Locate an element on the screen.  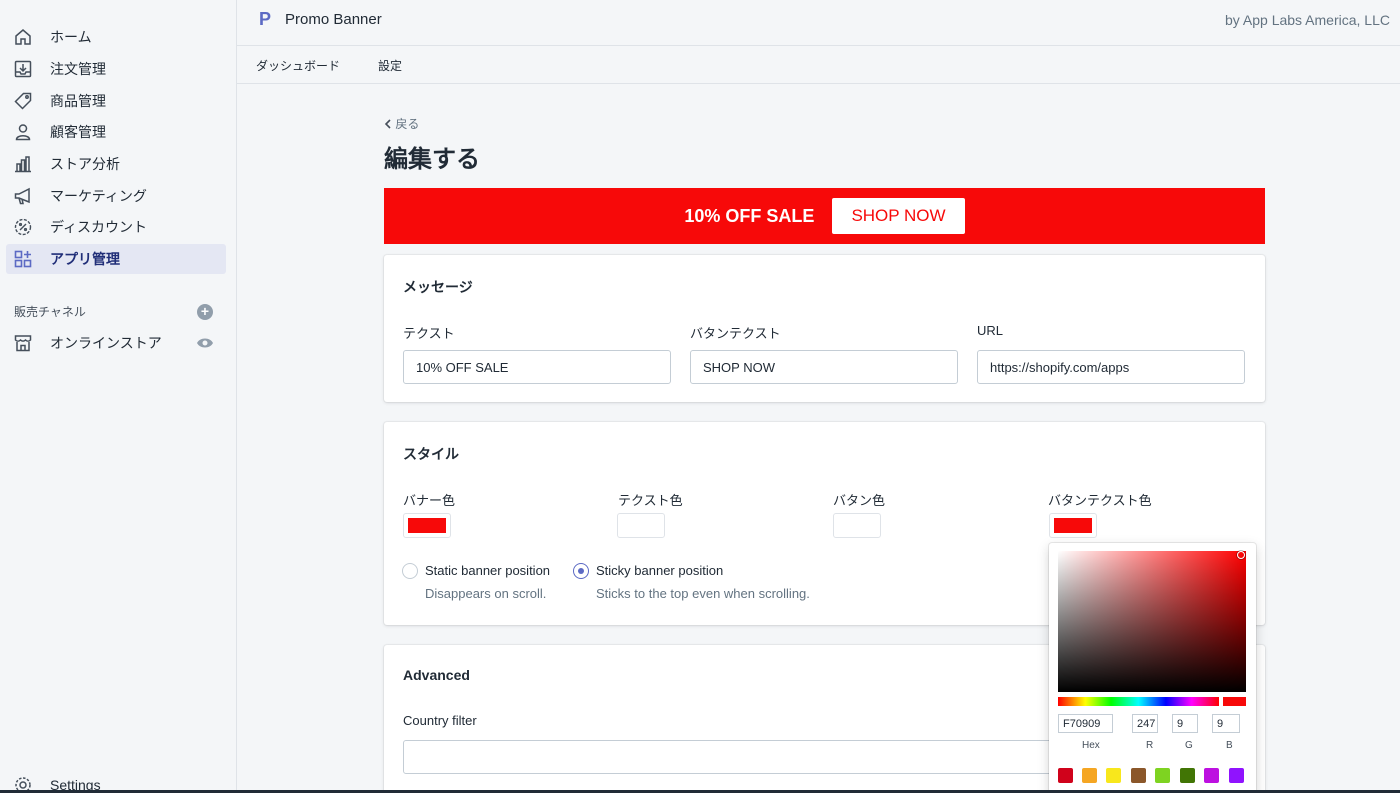
app-title: Promo Banner is located at coordinates (333, 19).